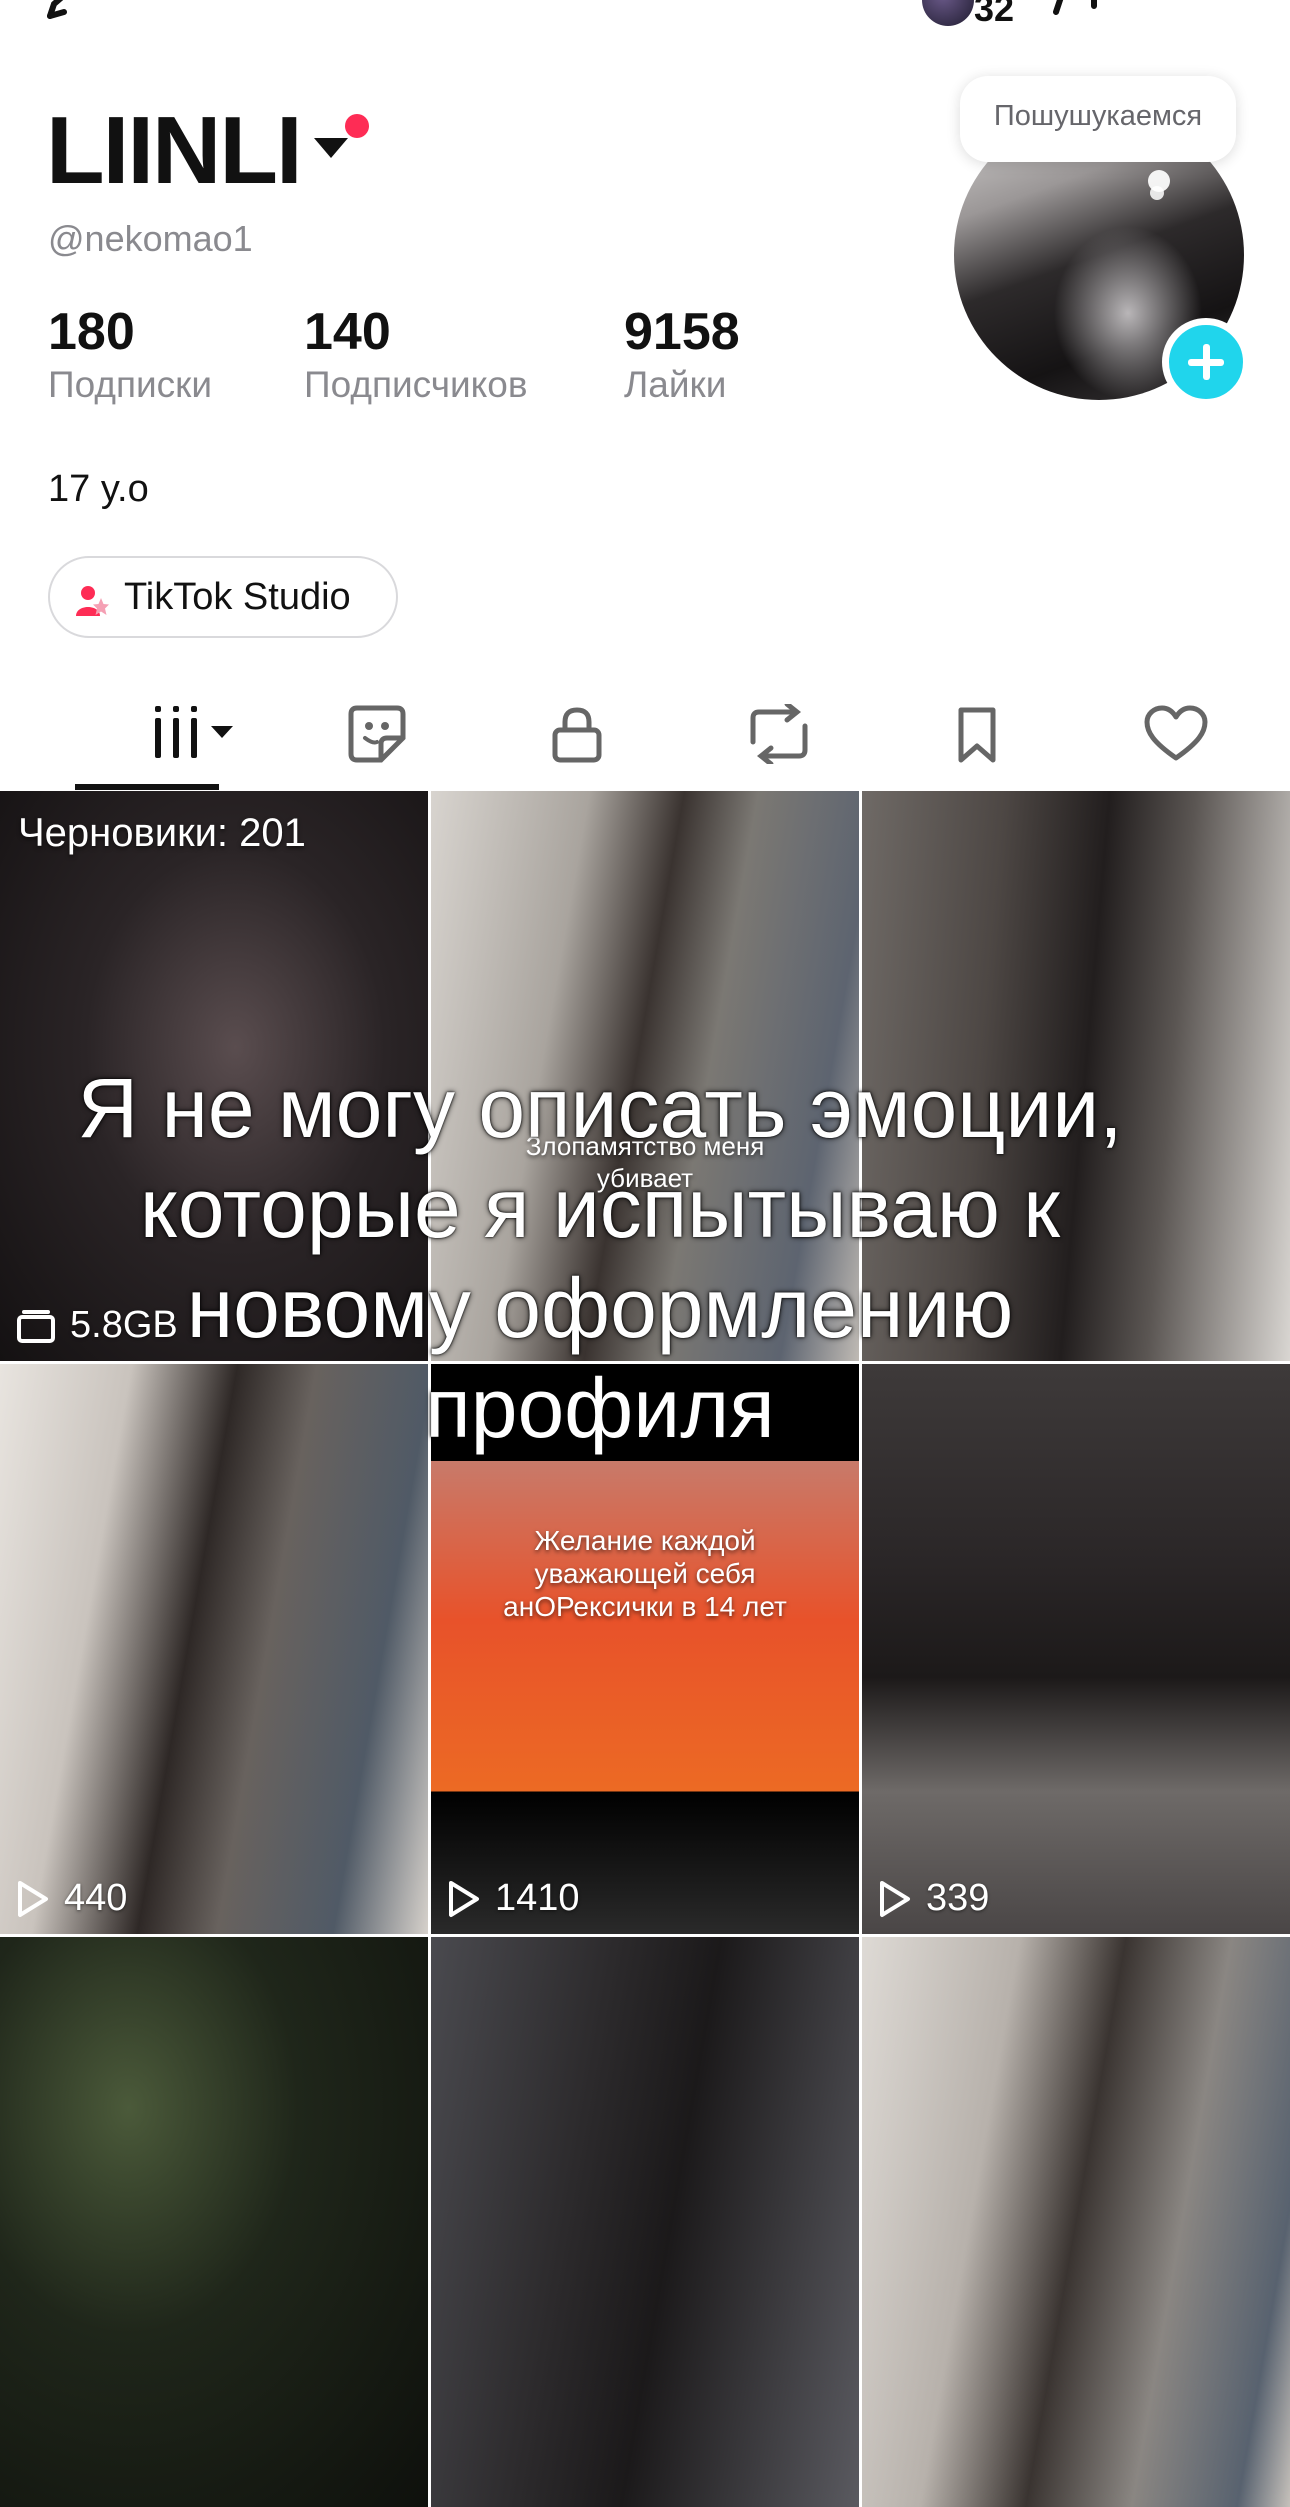 Image resolution: width=1290 pixels, height=2507 pixels. Describe the element at coordinates (357, 126) in the screenshot. I see `notification-dot` at that location.